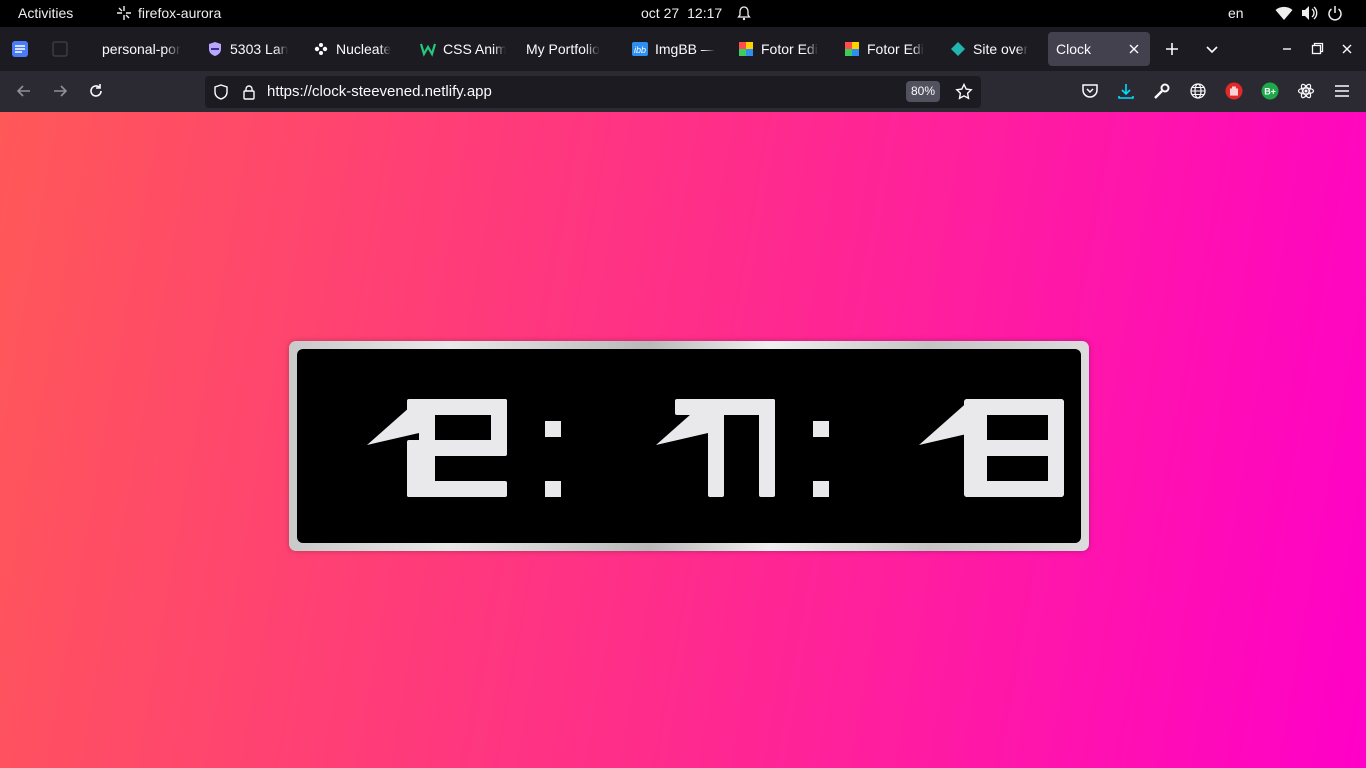 The height and width of the screenshot is (768, 1366). I want to click on tab-fotor-editor-2: Fotor Edi, so click(884, 49).